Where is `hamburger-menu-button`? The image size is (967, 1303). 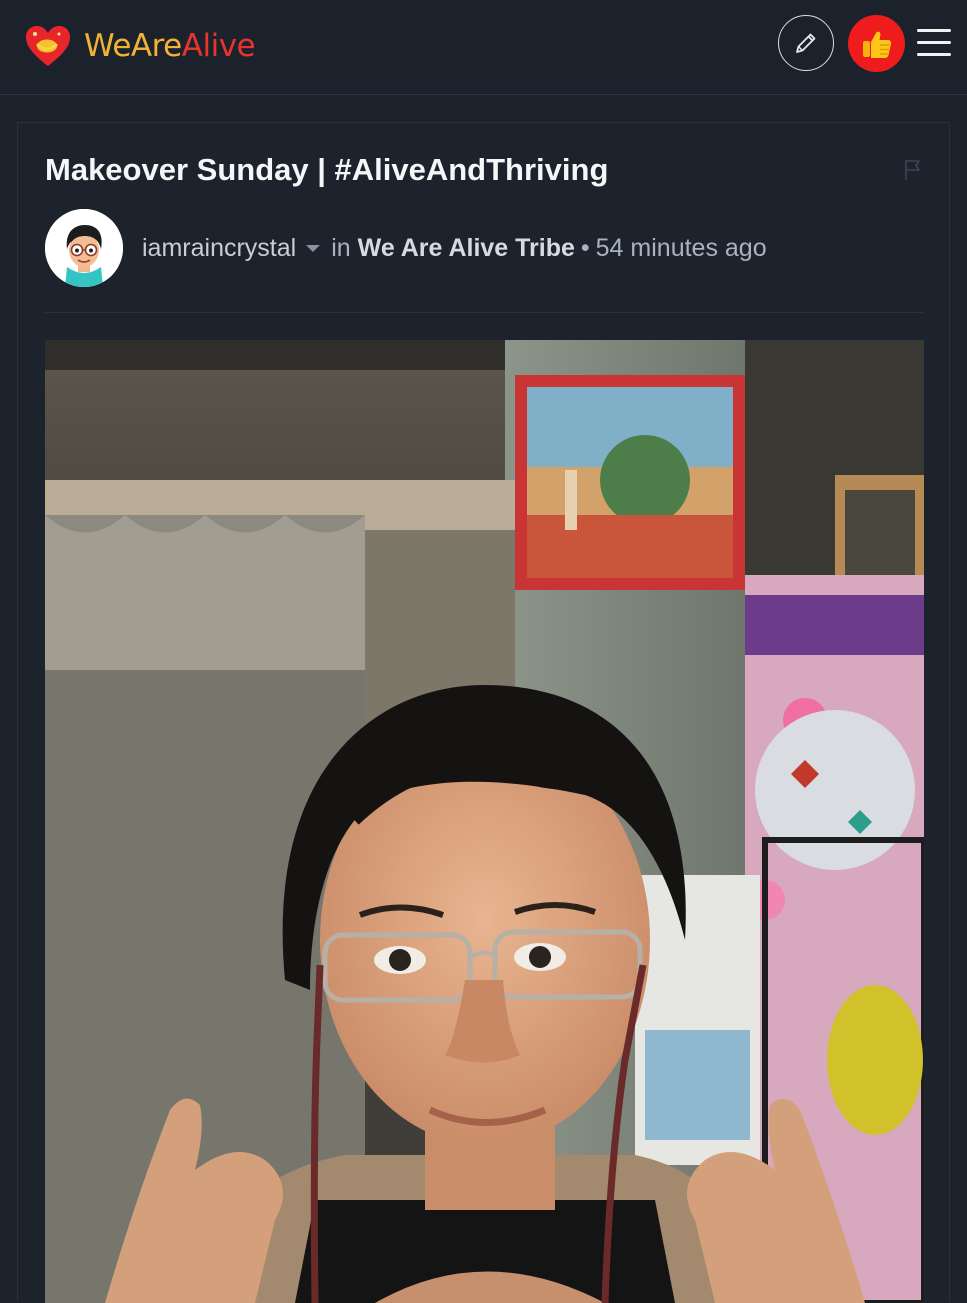
hamburger-menu-button is located at coordinates (934, 43).